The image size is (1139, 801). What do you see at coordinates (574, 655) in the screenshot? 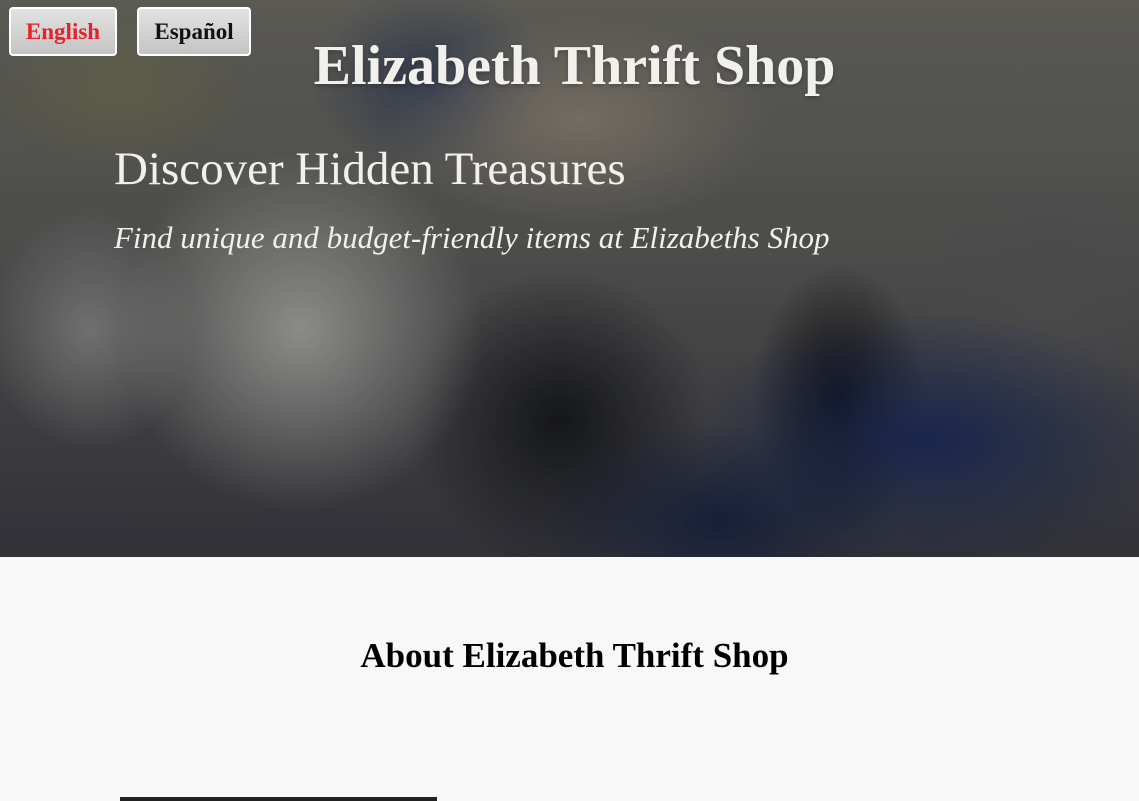
I see `about-title: About Elizabeth Thrift Shop` at bounding box center [574, 655].